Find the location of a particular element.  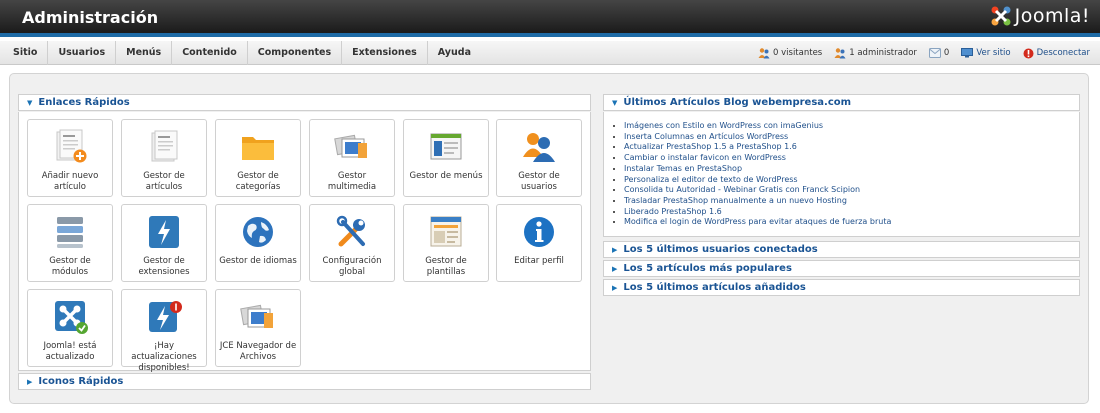

last-users-title: Los 5 últimos usuarios conectados is located at coordinates (720, 249).